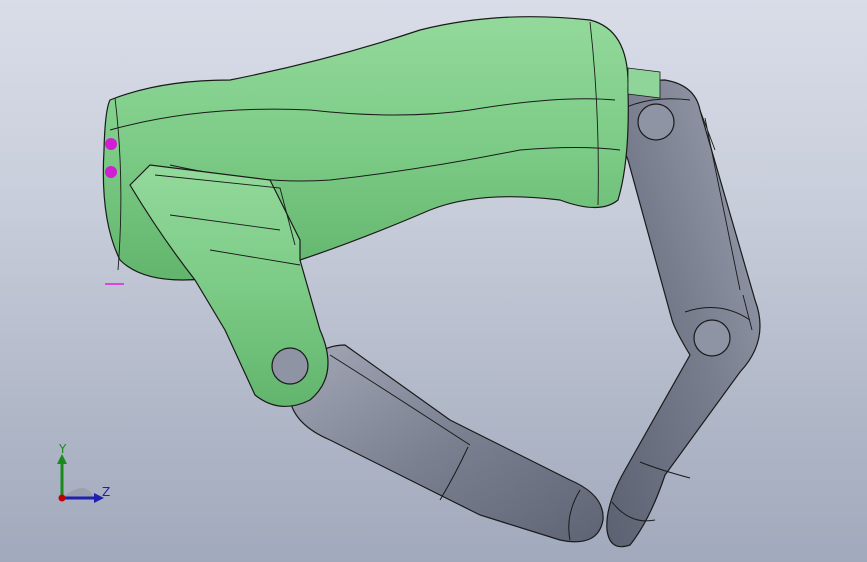  Describe the element at coordinates (106, 492) in the screenshot. I see `axis-z-label: Z` at that location.